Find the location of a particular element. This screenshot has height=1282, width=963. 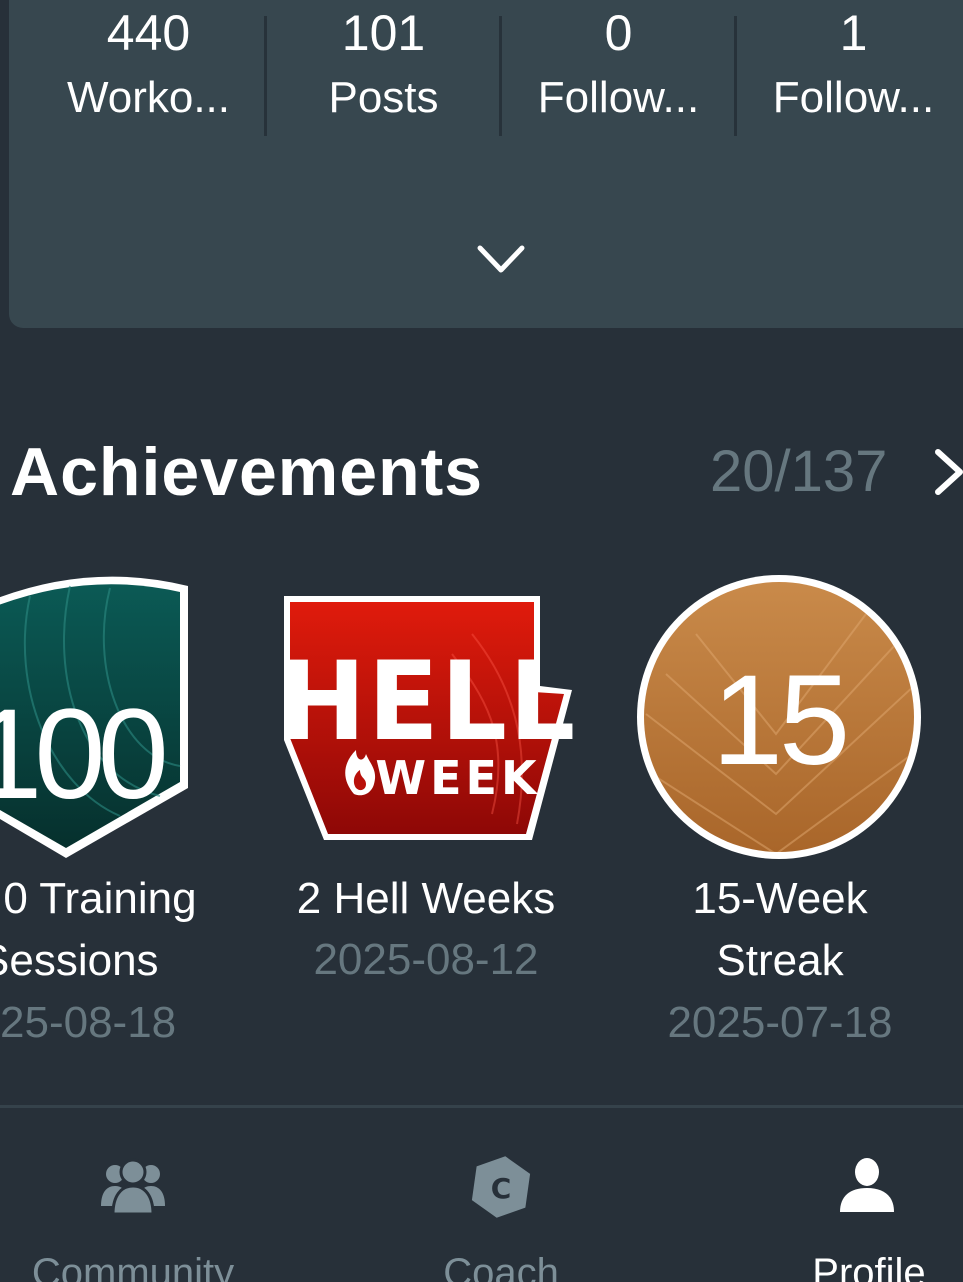

achievements-count: 20/137 is located at coordinates (798, 472).